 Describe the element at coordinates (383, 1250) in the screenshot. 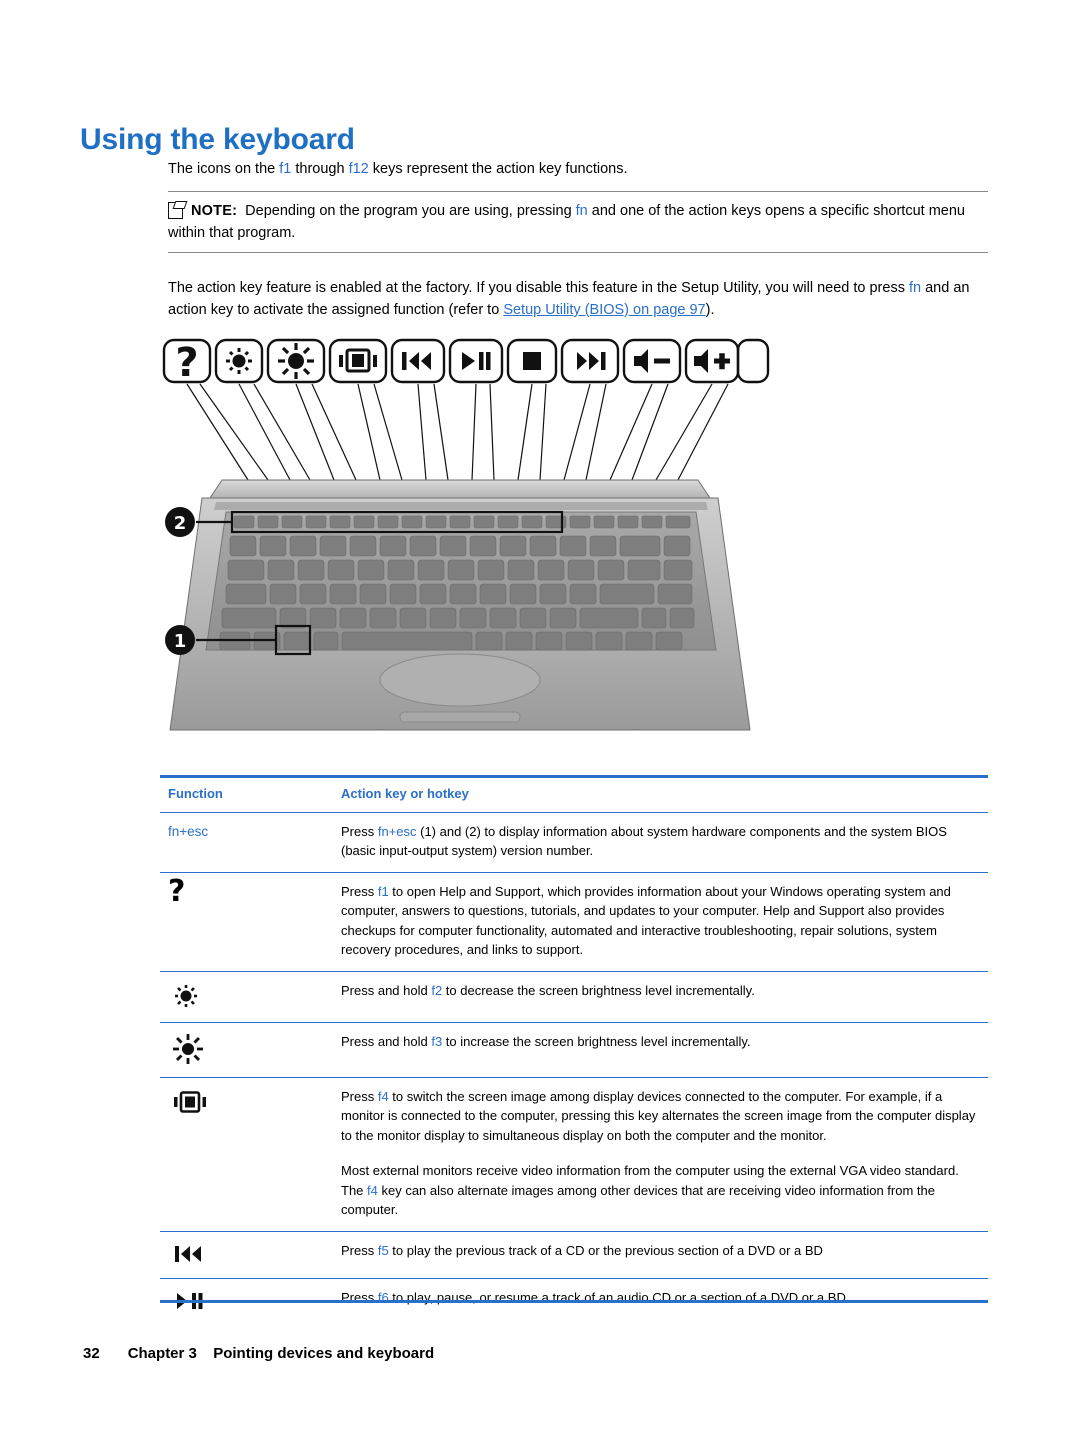

I see `key-ref: f5` at that location.